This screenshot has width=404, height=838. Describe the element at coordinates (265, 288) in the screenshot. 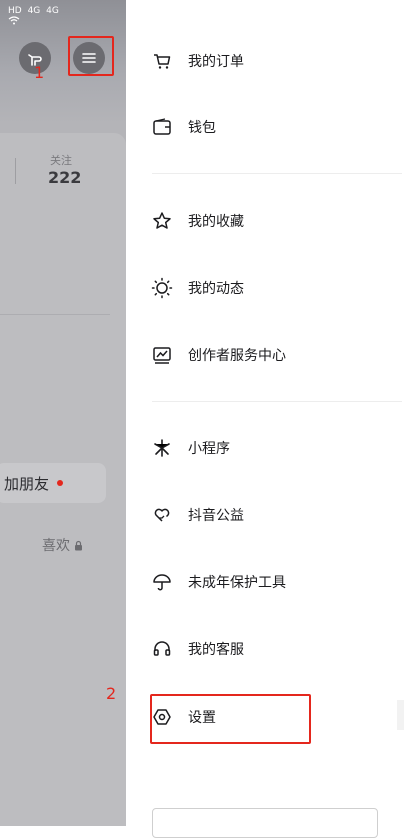

I see `menu-item-activity: 我的动态` at that location.